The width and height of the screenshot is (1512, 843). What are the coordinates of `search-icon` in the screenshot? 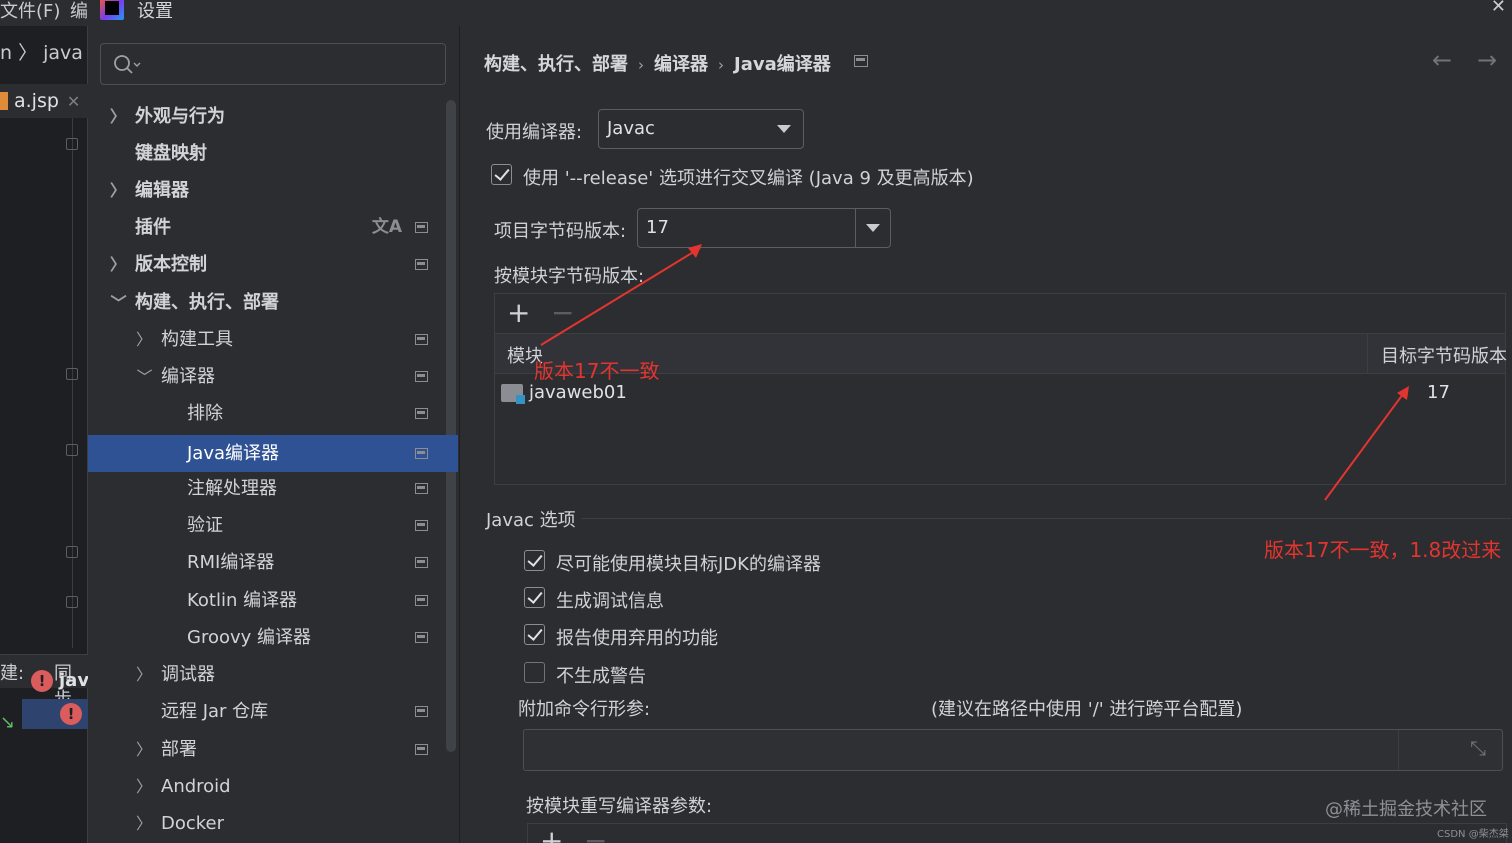 It's located at (127, 64).